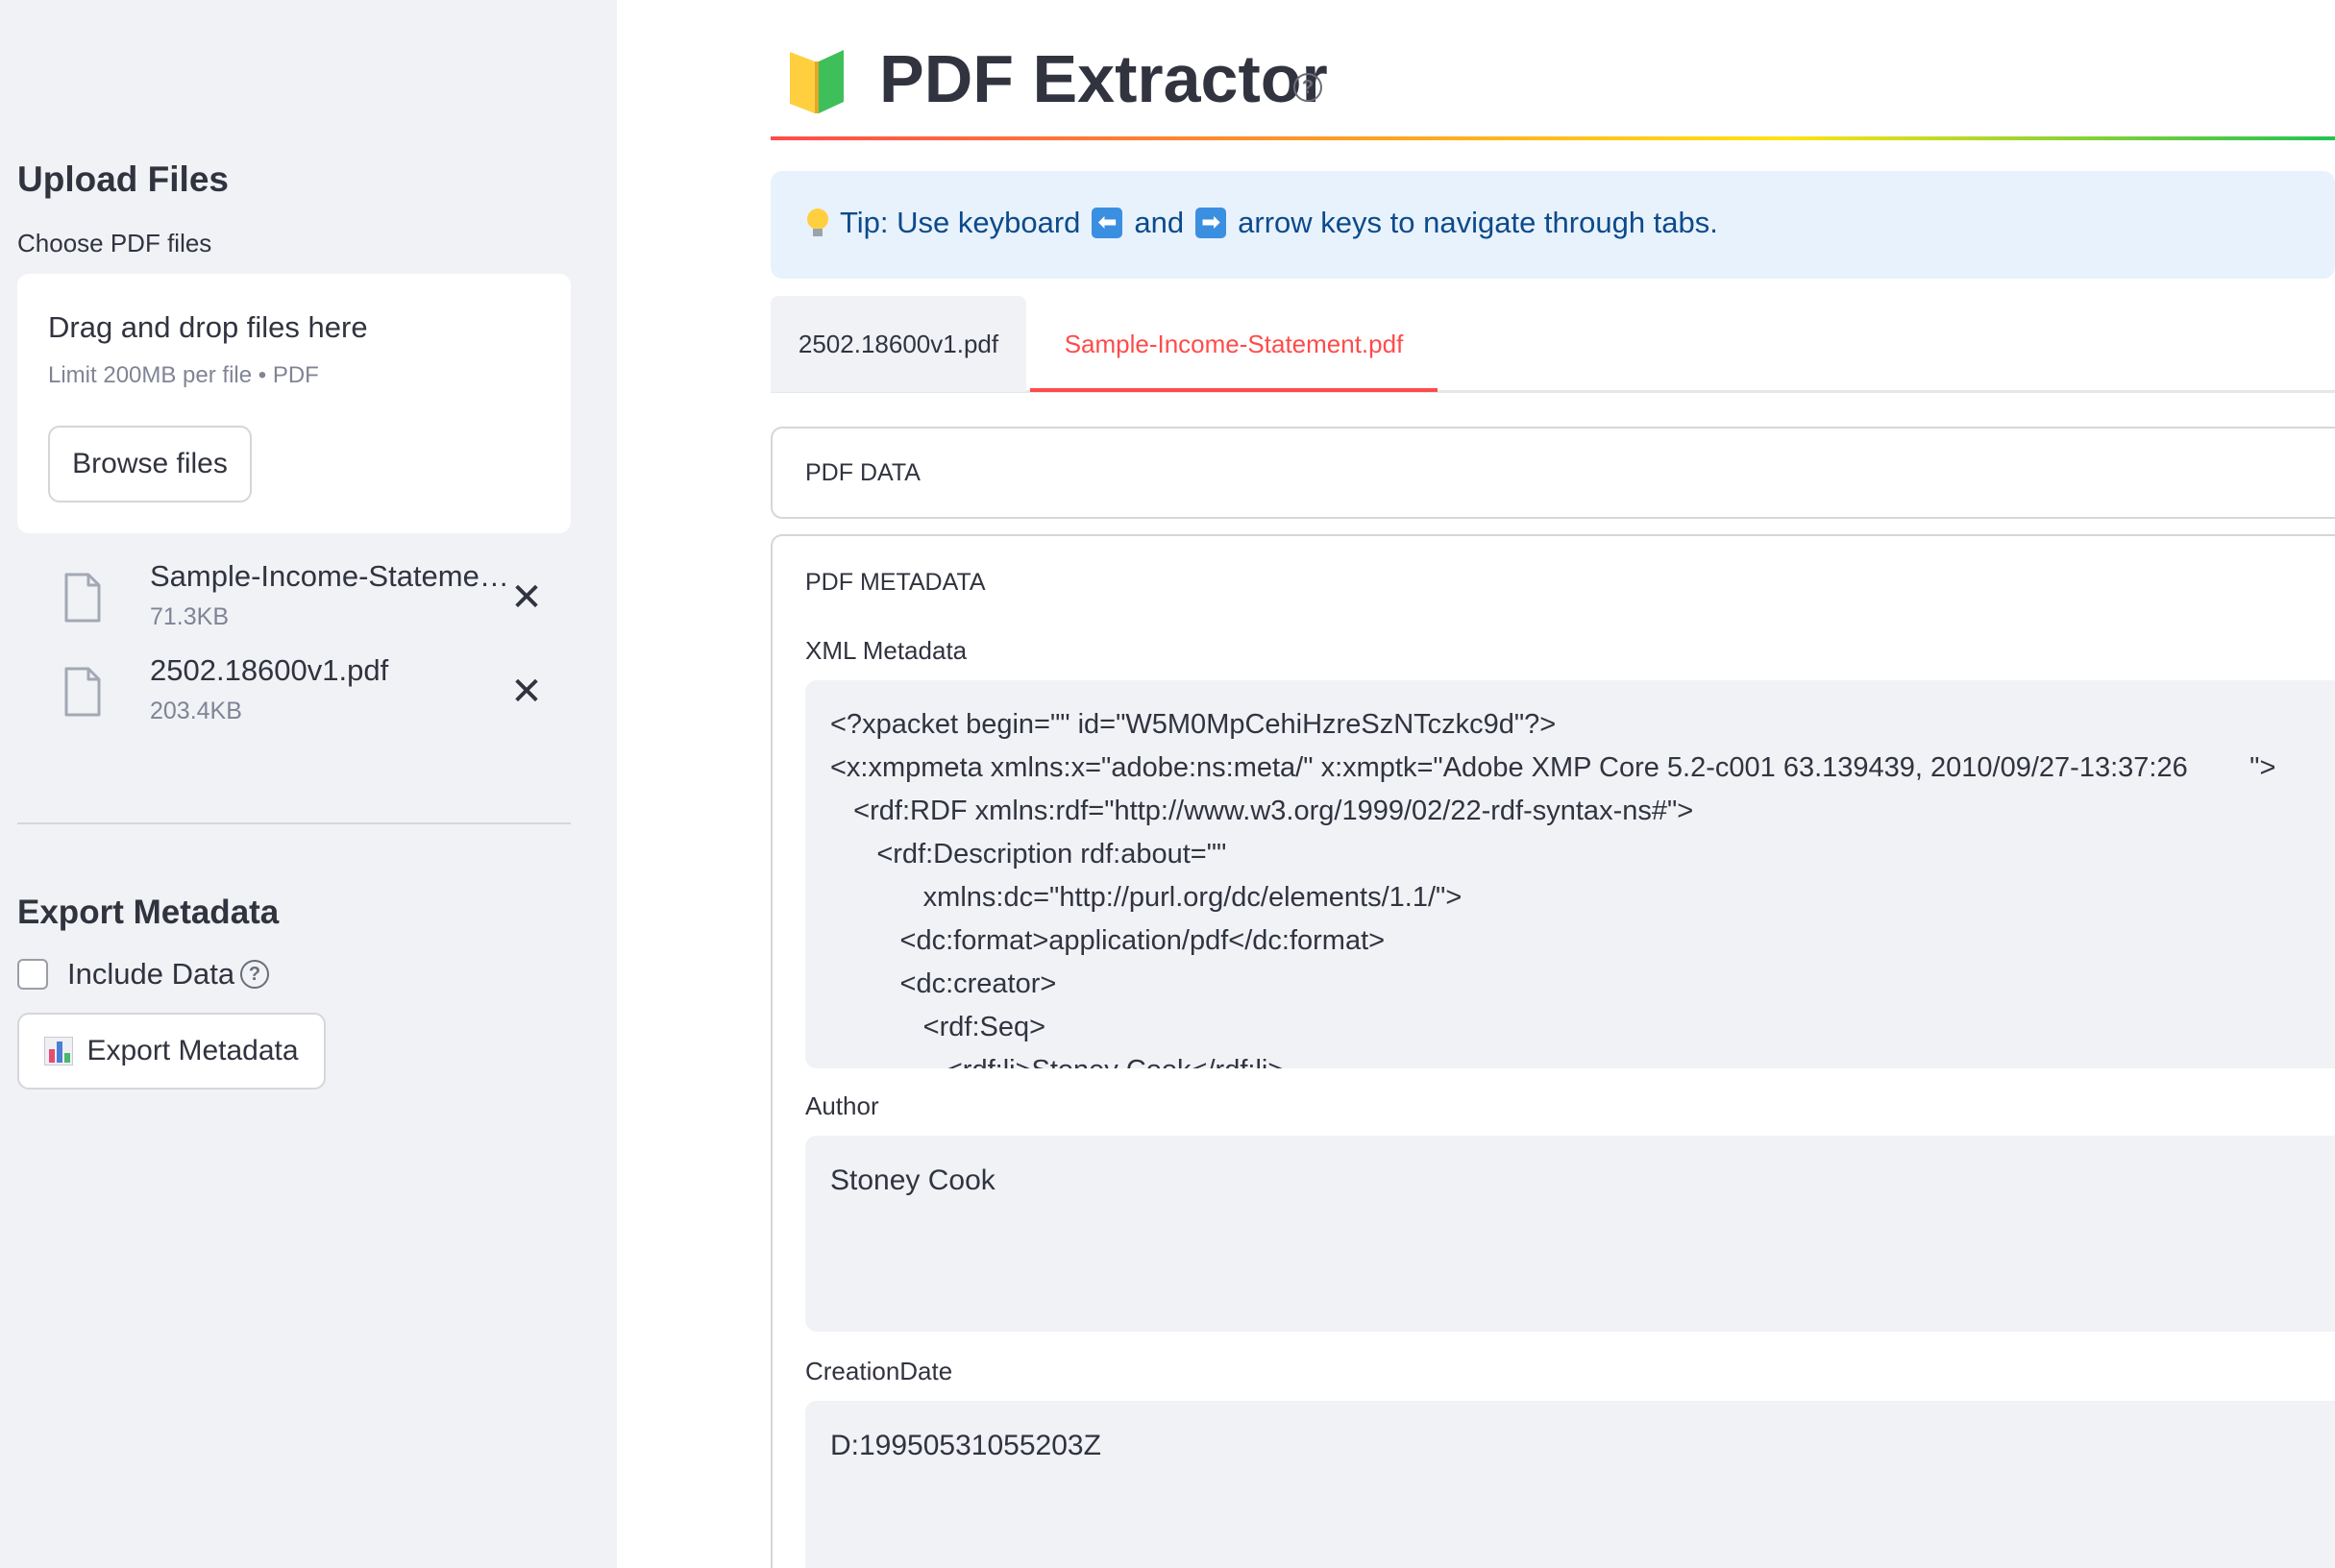 This screenshot has width=2335, height=1568. Describe the element at coordinates (1234, 344) in the screenshot. I see `tab-file-2: Sample-Income-Statement.pdf` at that location.